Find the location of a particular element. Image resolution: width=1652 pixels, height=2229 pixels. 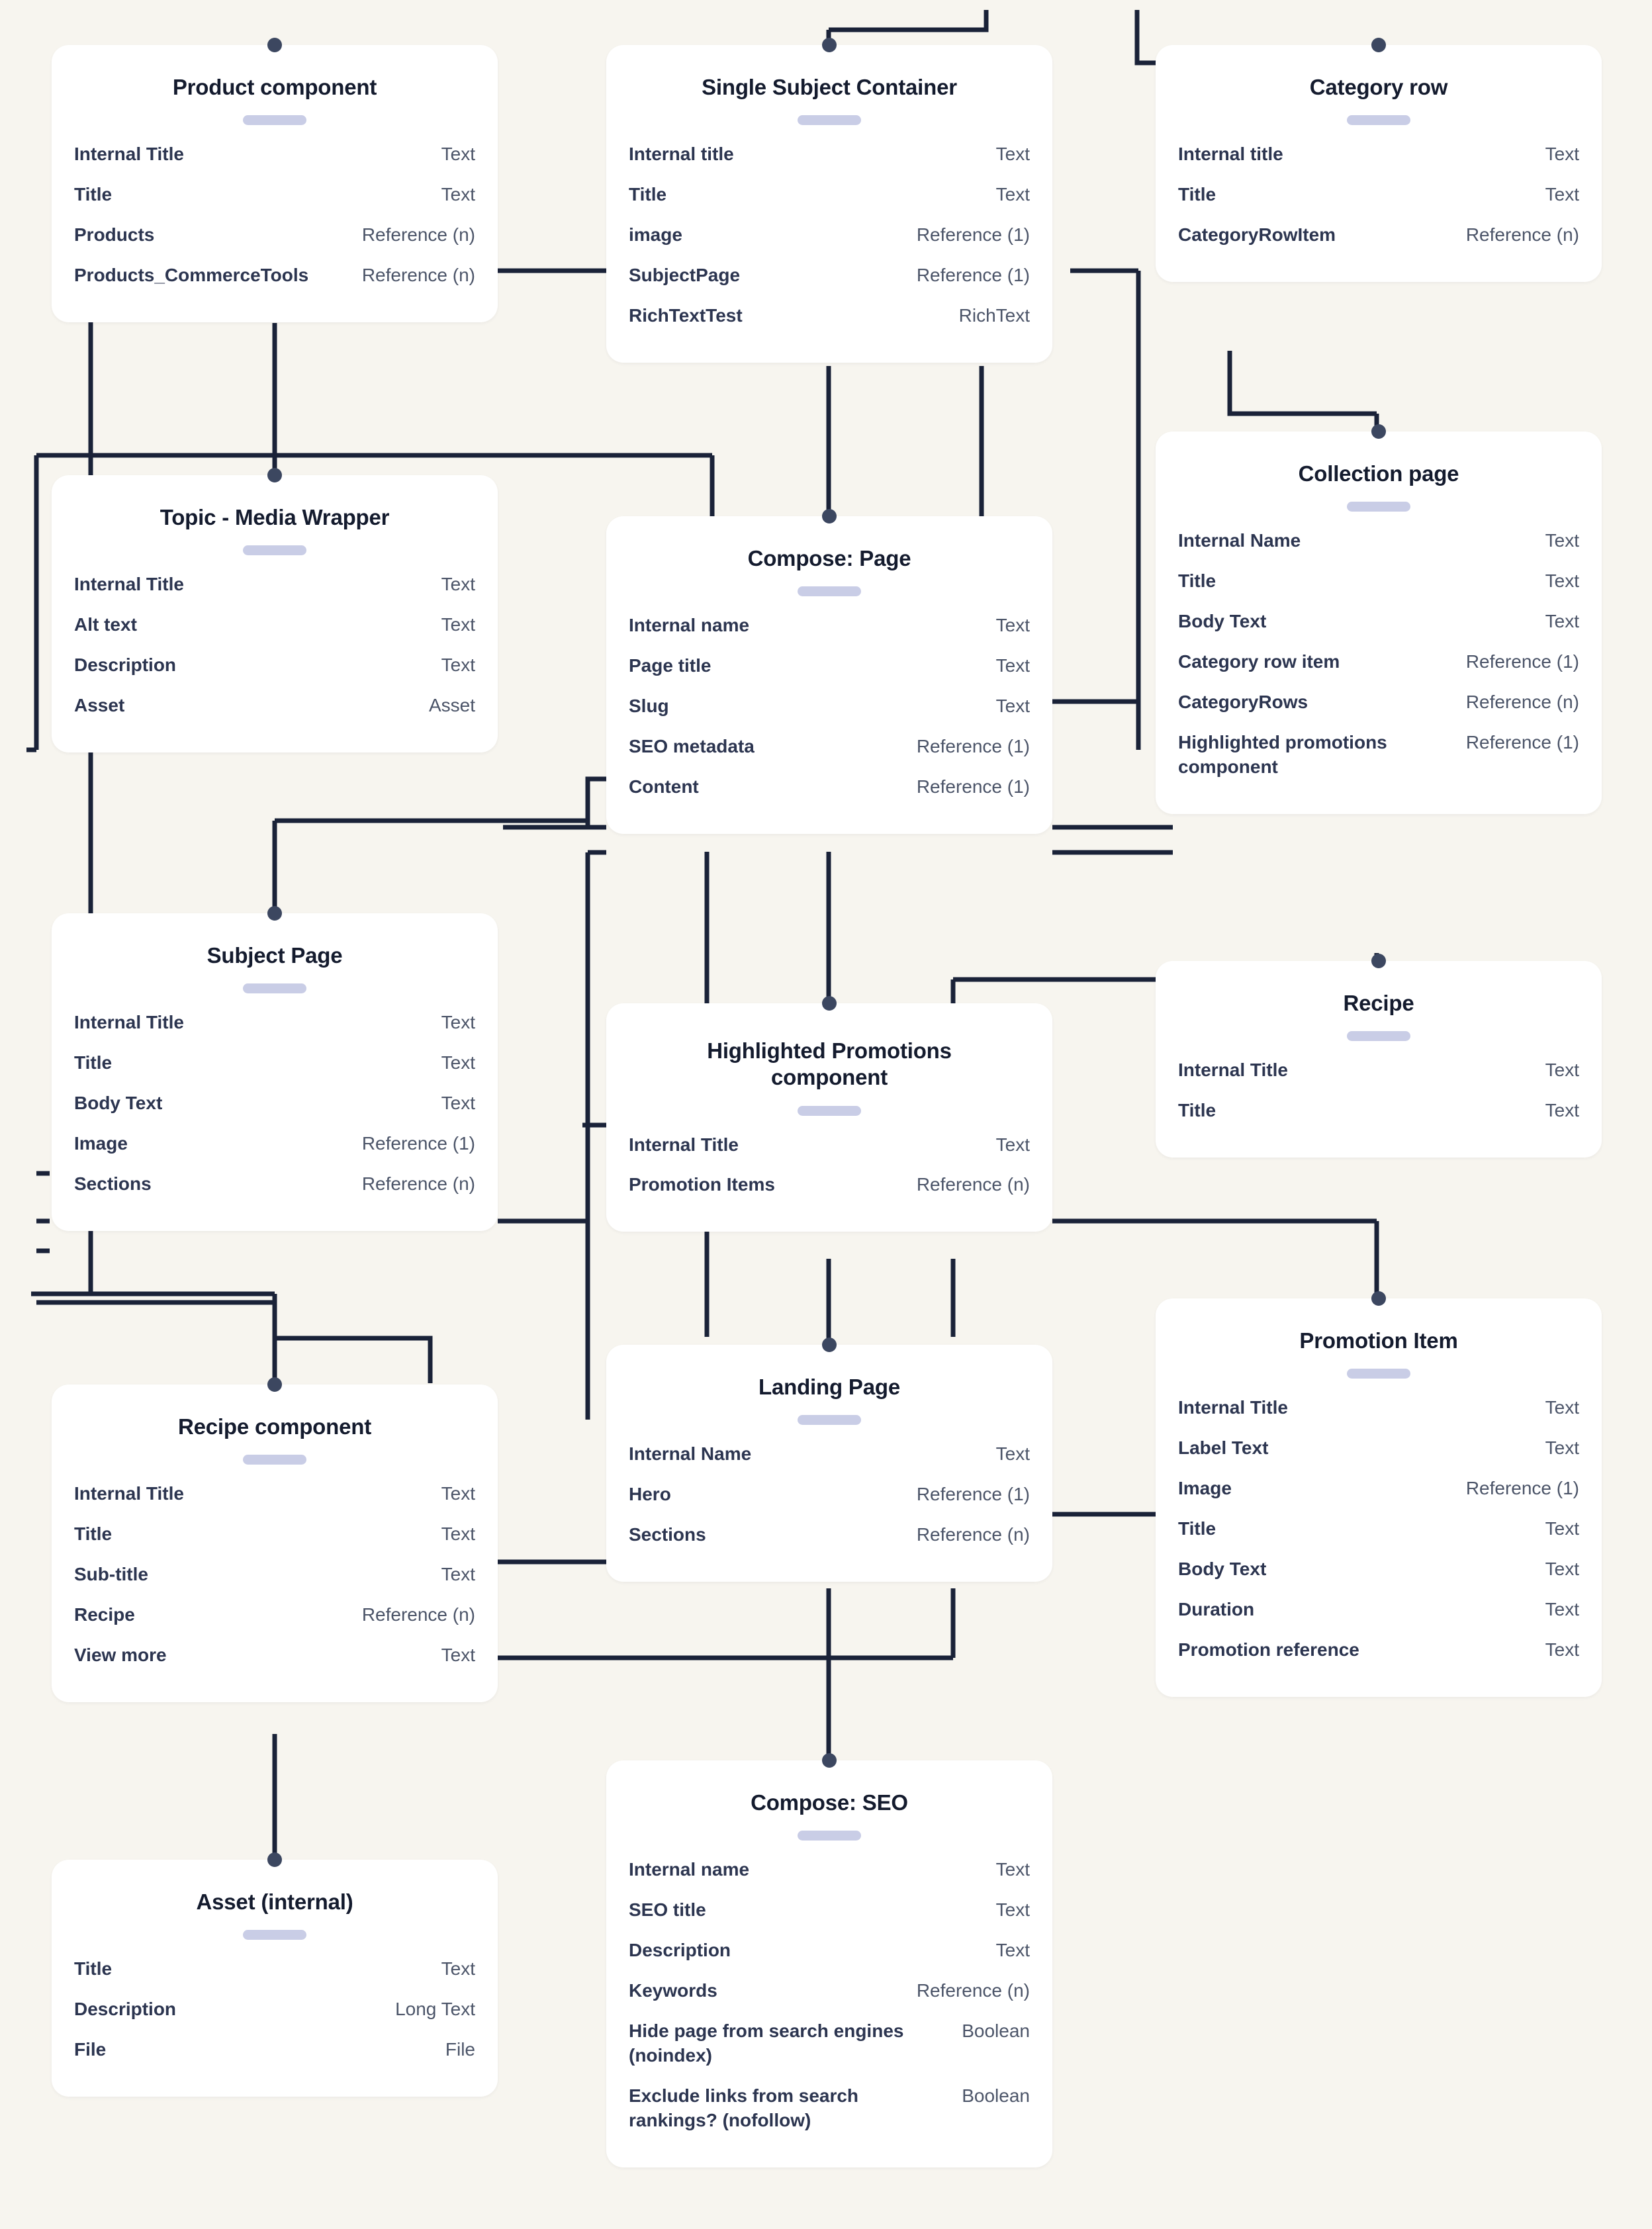

field-name: Recipe is located at coordinates (104, 1614).